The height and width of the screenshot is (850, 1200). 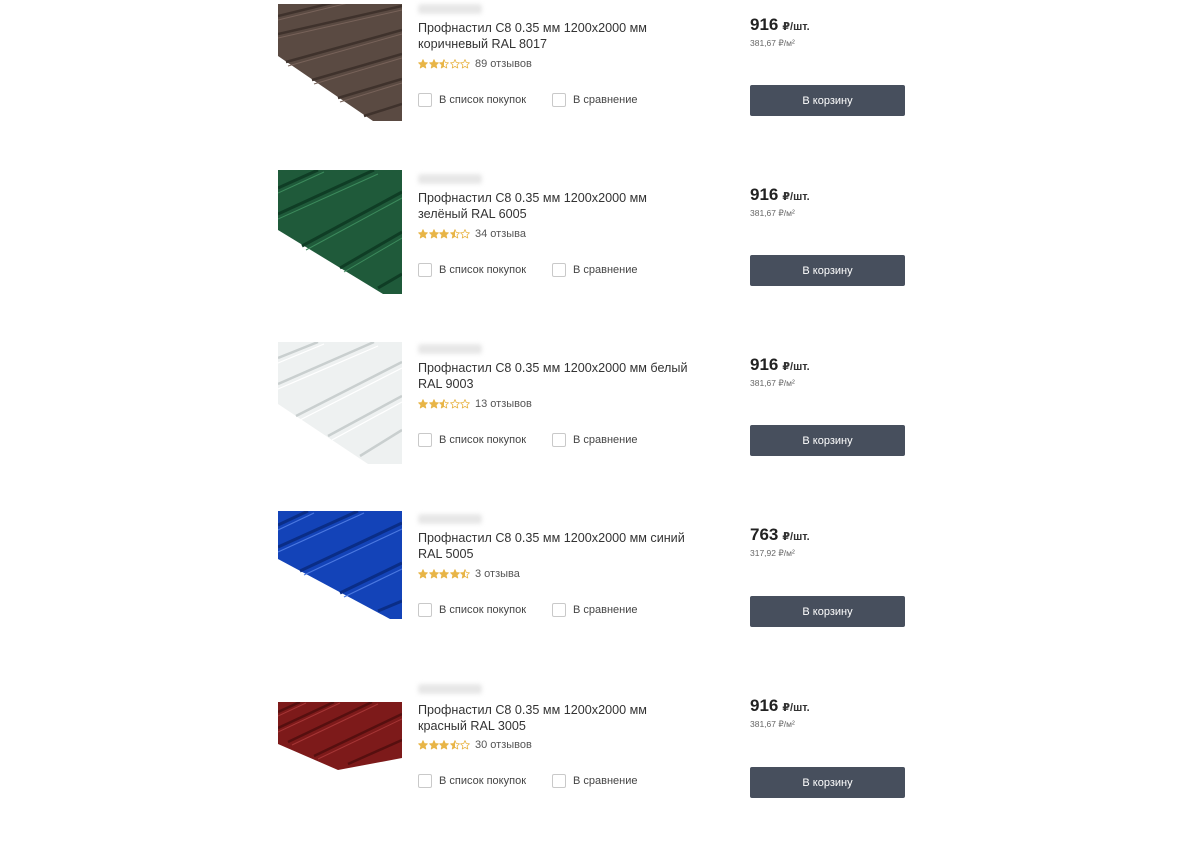 What do you see at coordinates (764, 534) in the screenshot?
I see `price-value: 763` at bounding box center [764, 534].